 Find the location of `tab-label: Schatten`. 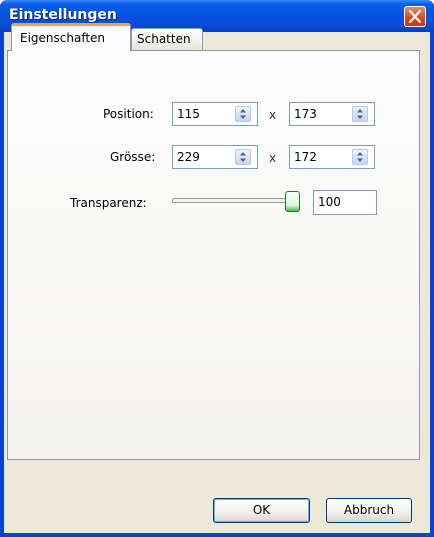

tab-label: Schatten is located at coordinates (164, 39).